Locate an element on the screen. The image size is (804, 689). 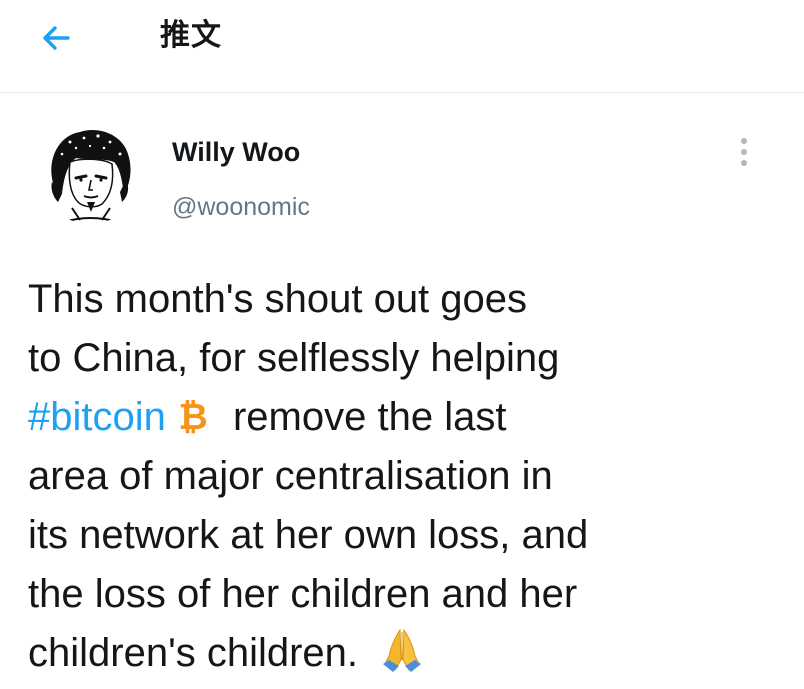
page-title: 推文 is located at coordinates (191, 35).